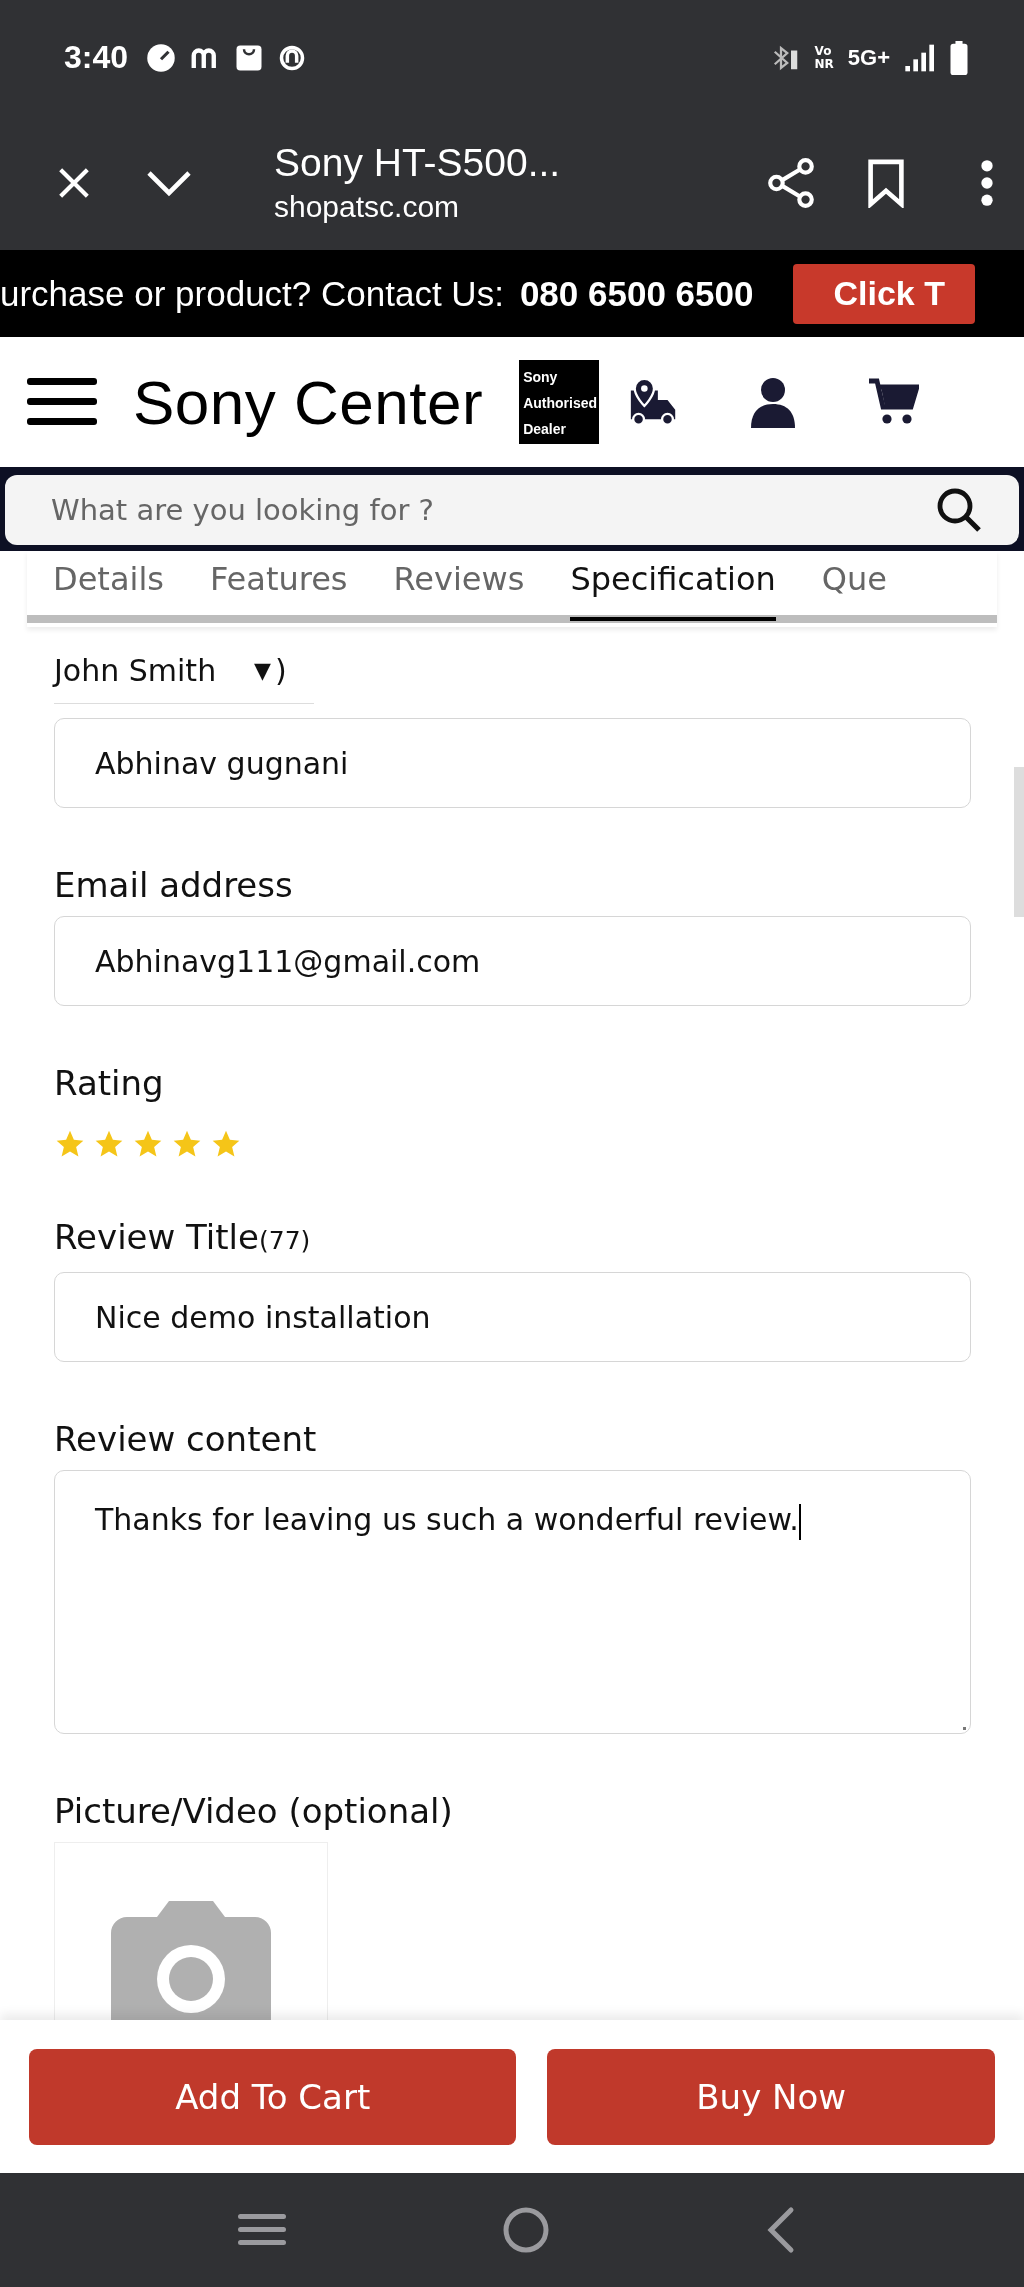 The image size is (1024, 2287). I want to click on phone-number: 080 6500 6500, so click(636, 293).